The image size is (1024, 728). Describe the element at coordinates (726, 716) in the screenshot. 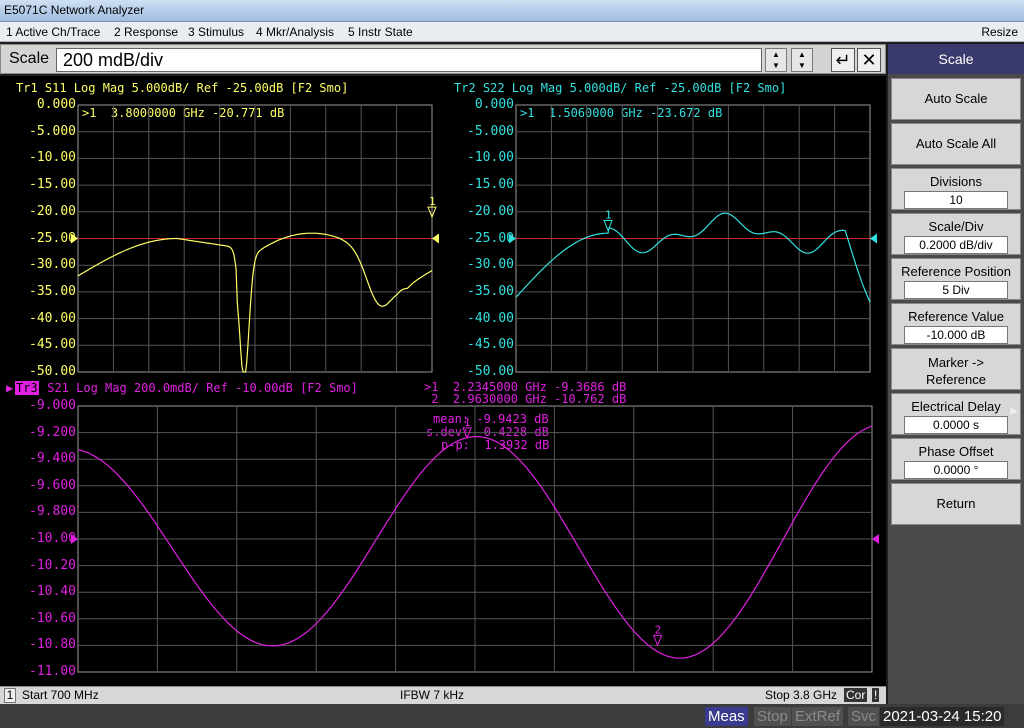

I see `meas-indicator: Meas` at that location.